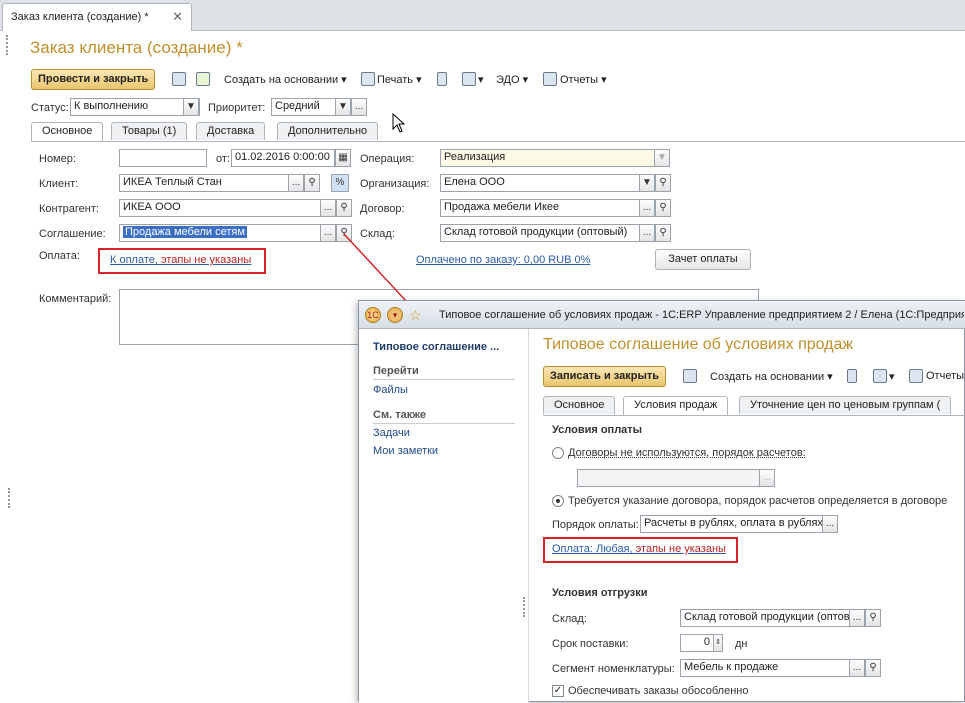 The width and height of the screenshot is (965, 703). I want to click on payment-terms-link: Оплата: Любая, этапы не указаны, so click(639, 549).